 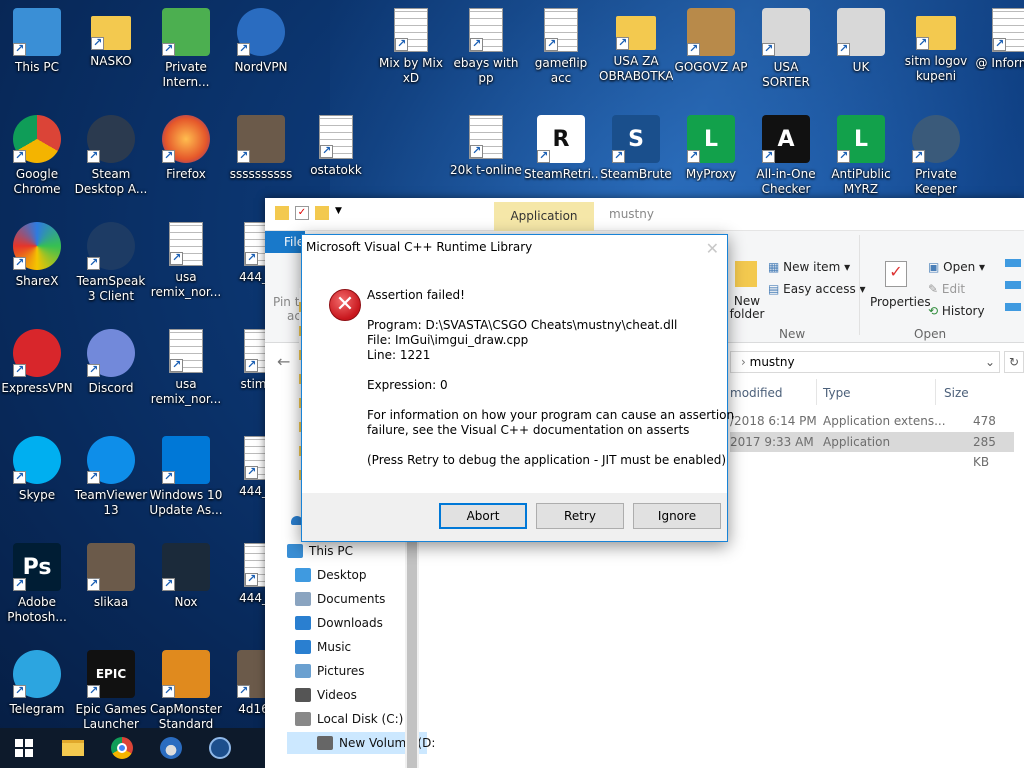 What do you see at coordinates (956, 393) in the screenshot?
I see `column-size: Size` at bounding box center [956, 393].